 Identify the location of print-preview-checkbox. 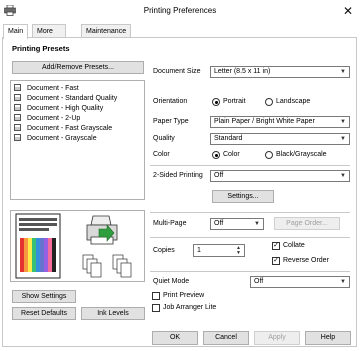
(156, 296).